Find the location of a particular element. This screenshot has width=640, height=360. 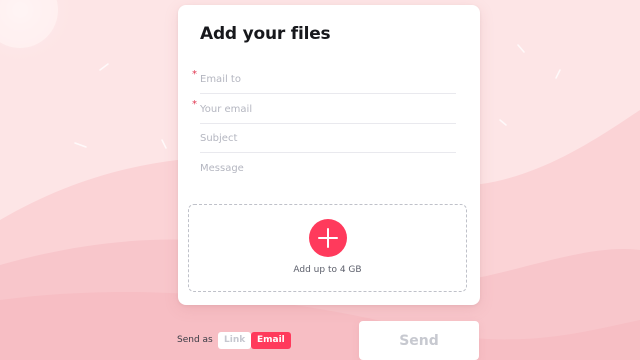

message-input is located at coordinates (328, 168).